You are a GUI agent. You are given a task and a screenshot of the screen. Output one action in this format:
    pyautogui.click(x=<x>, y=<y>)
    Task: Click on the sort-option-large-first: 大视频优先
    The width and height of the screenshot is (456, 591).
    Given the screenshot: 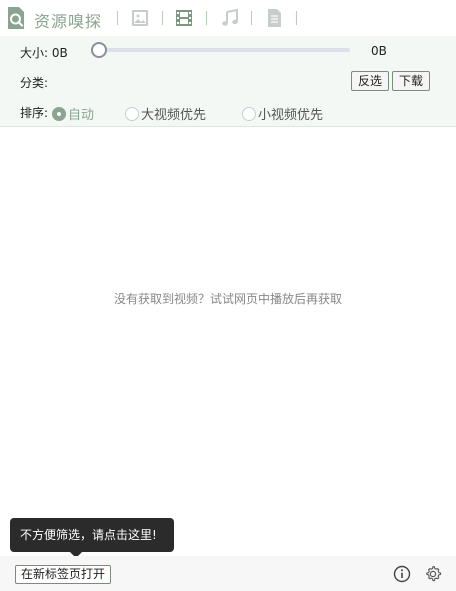 What is the action you would take?
    pyautogui.click(x=165, y=113)
    